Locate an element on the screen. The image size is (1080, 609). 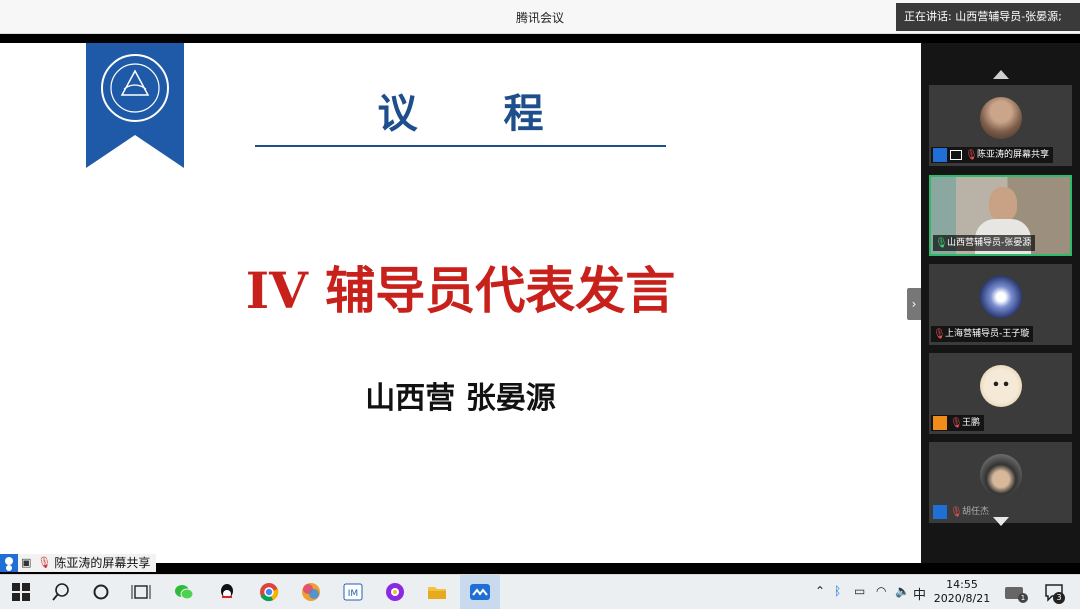
show-hidden-icons-icon: ⌃ is located at coordinates (820, 591).